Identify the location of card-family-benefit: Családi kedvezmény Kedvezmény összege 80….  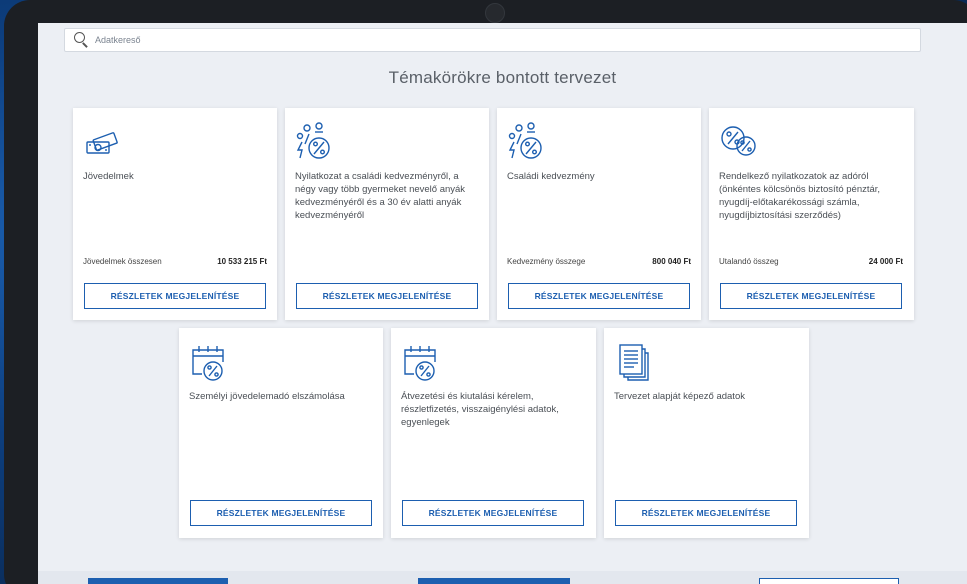
(599, 214).